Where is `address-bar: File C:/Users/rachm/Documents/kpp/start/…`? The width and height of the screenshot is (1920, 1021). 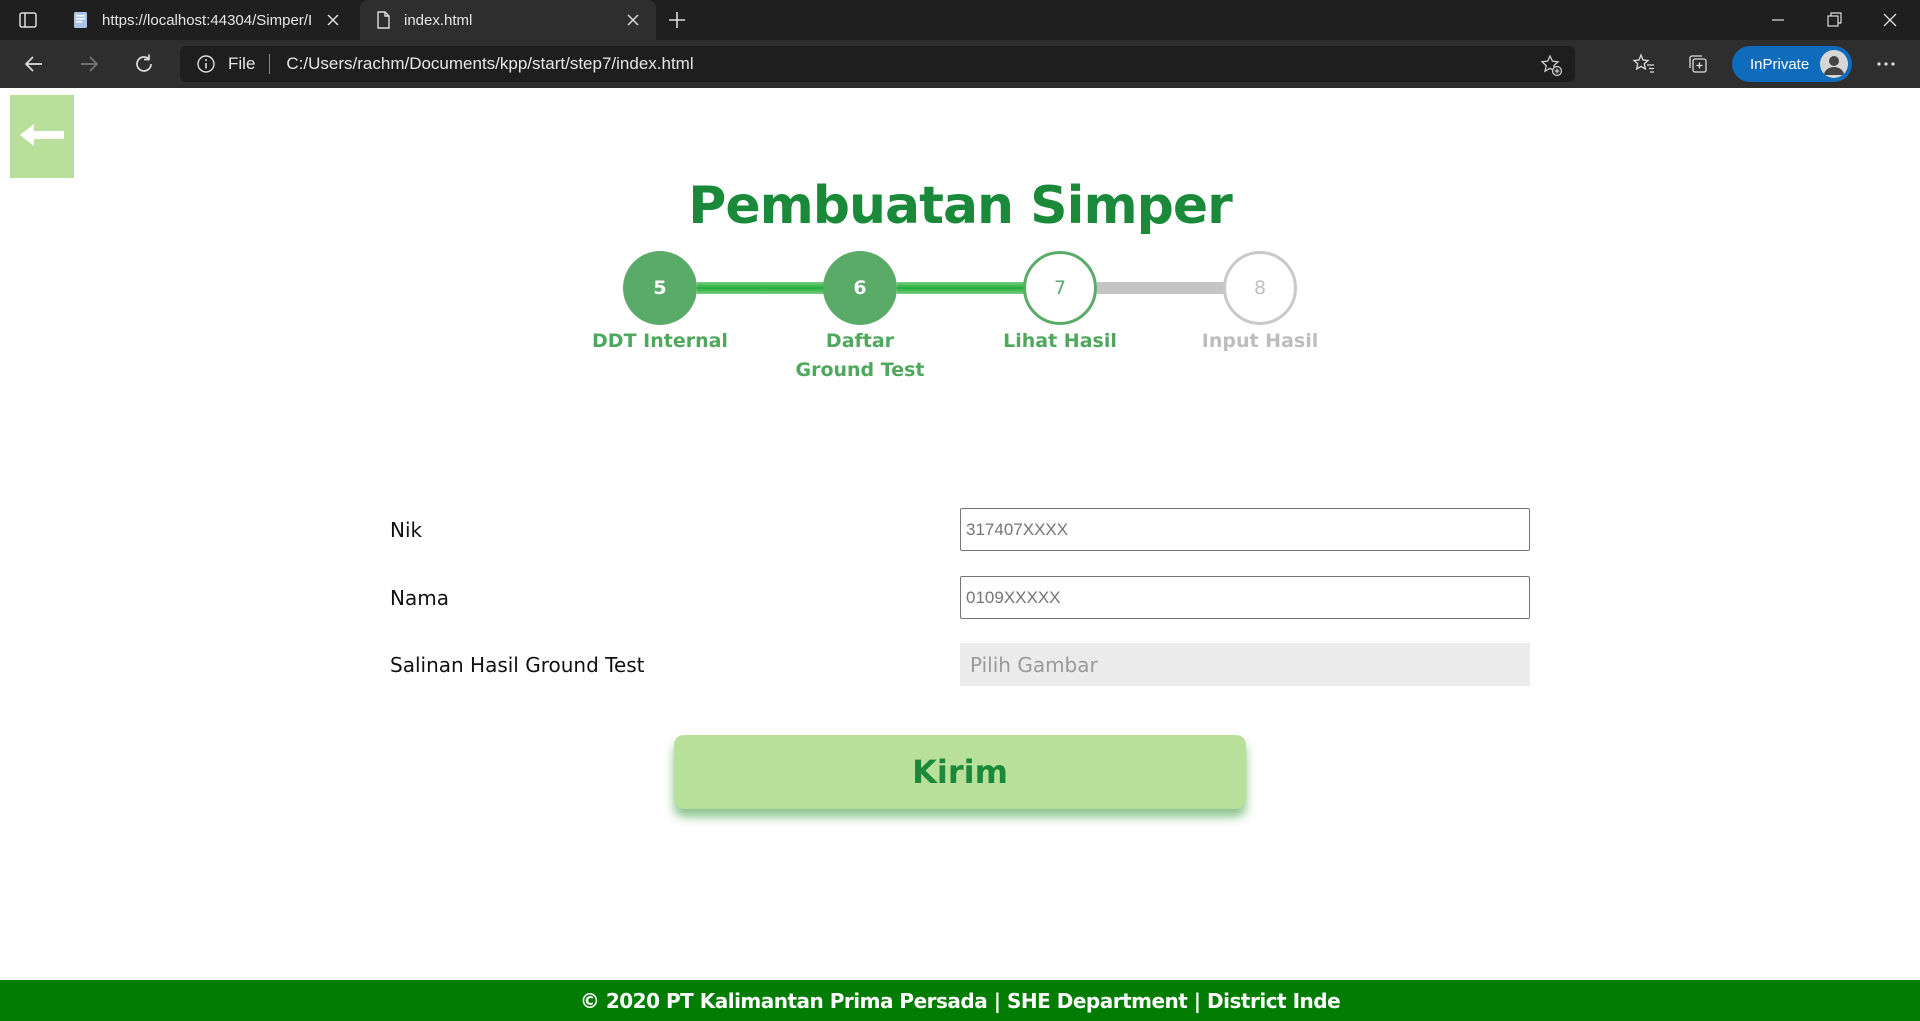
address-bar: File C:/Users/rachm/Documents/kpp/start/… is located at coordinates (877, 64).